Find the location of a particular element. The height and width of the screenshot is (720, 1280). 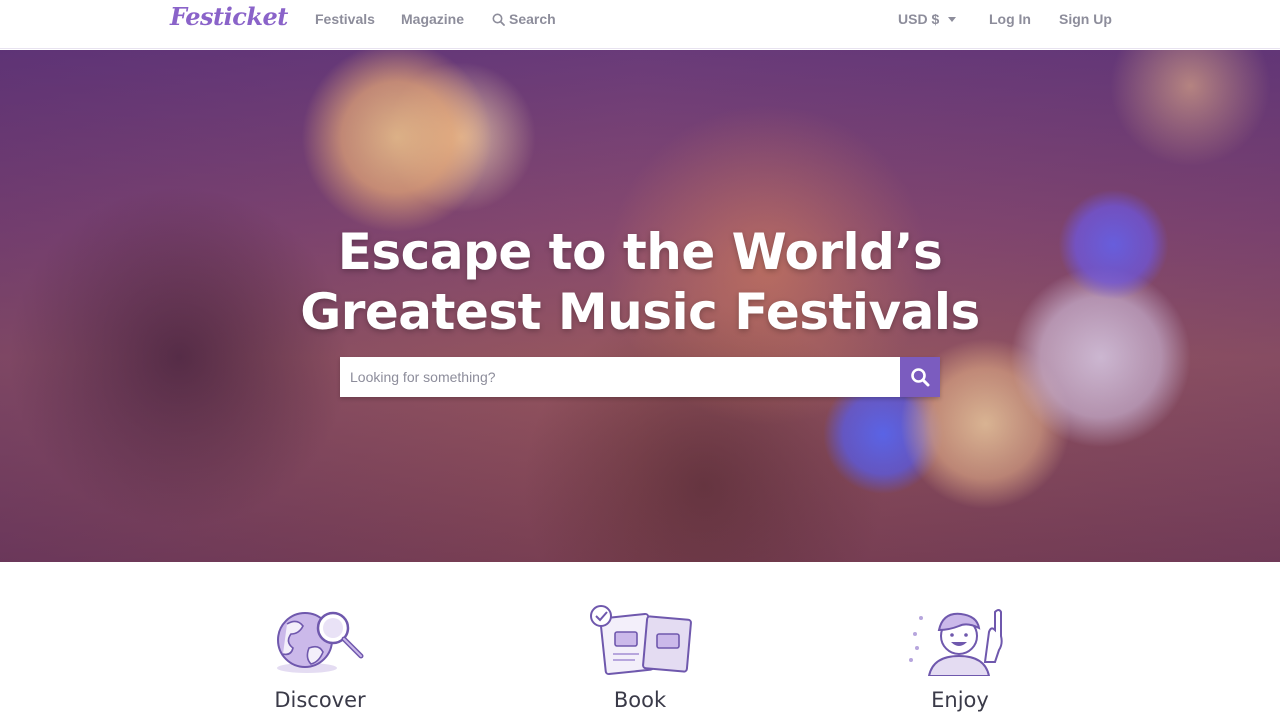

chevron-down-icon is located at coordinates (952, 19).